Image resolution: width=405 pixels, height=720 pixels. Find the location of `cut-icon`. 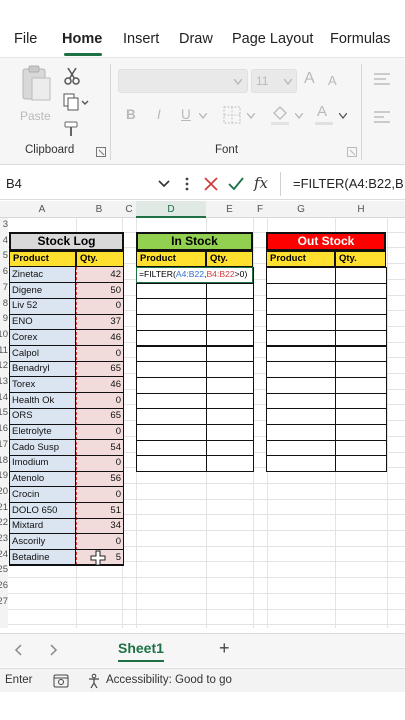

cut-icon is located at coordinates (72, 76).